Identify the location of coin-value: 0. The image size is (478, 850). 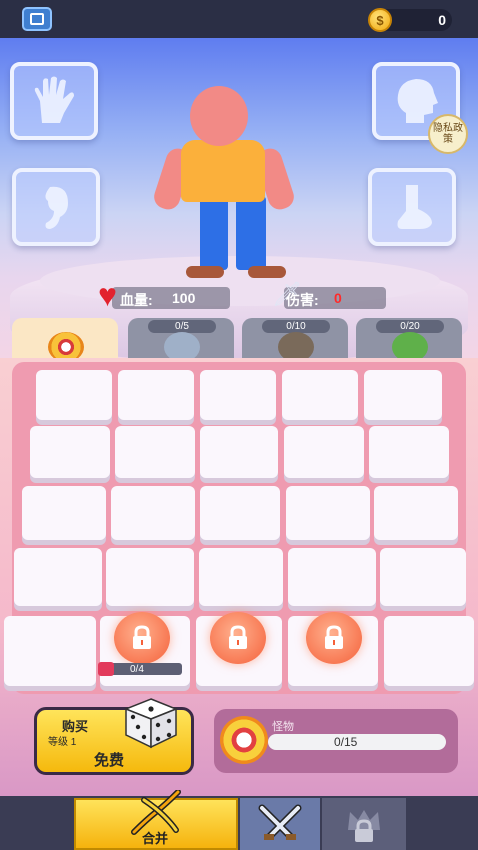
(442, 20).